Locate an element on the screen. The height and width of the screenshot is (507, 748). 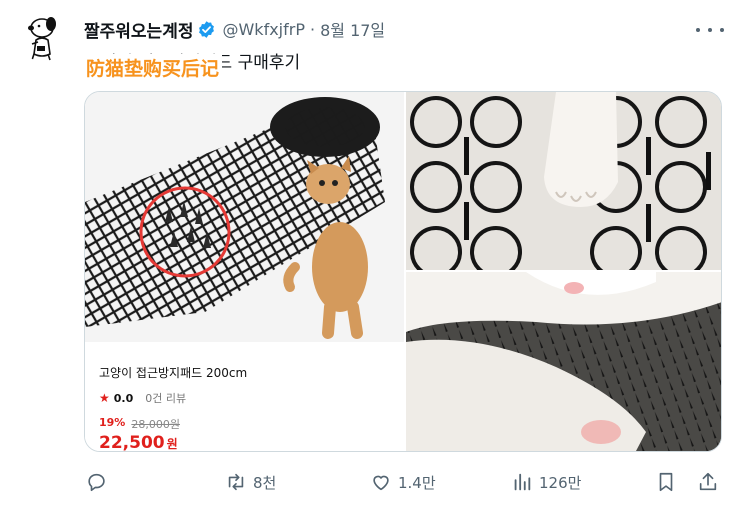
cat-lying-on-mat-image is located at coordinates (563, 361).